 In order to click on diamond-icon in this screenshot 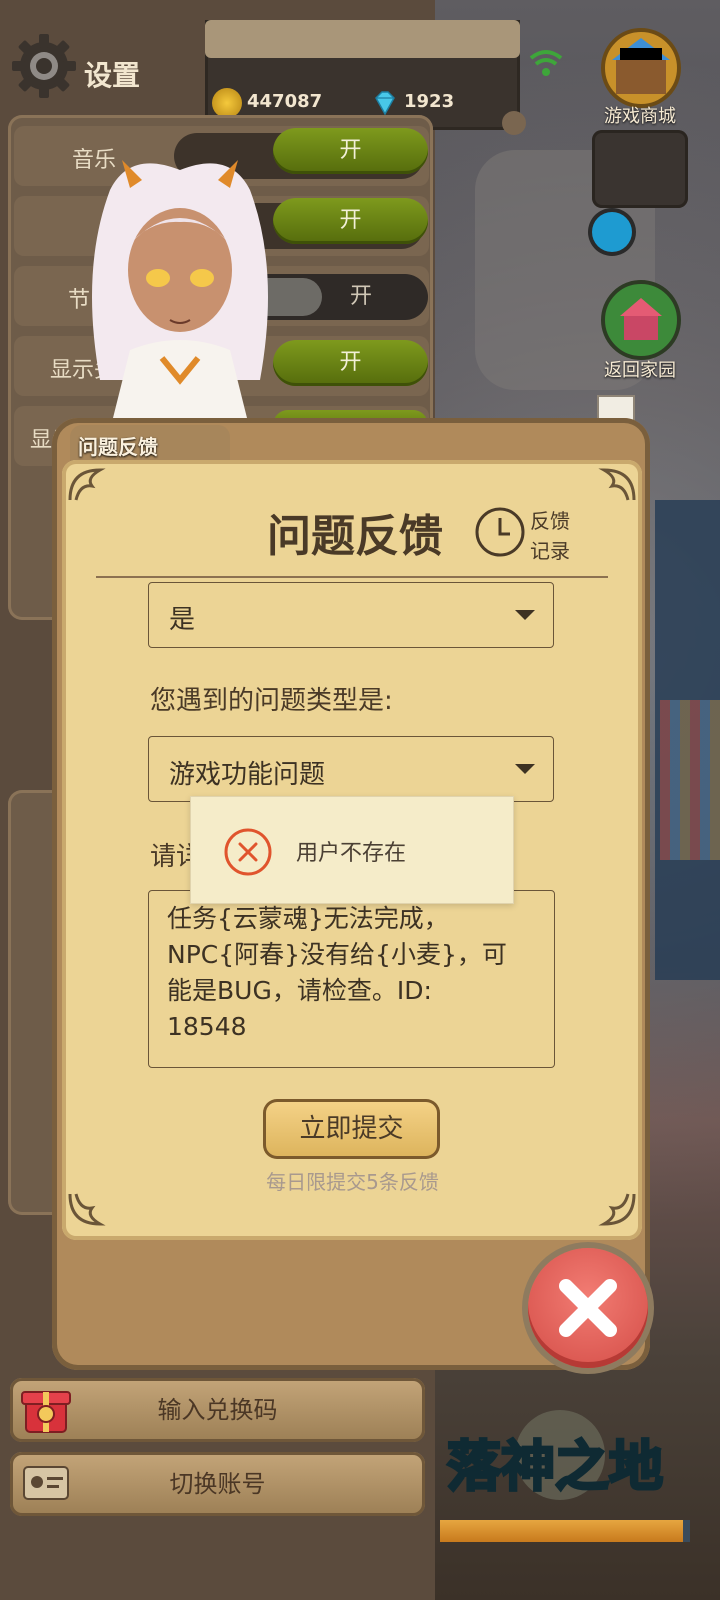, I will do `click(385, 103)`.